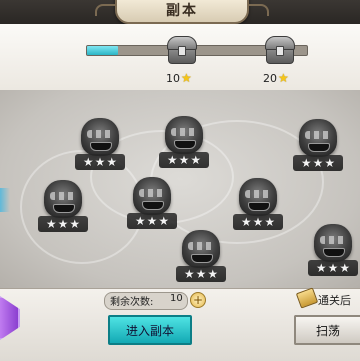 The image size is (360, 361). I want to click on stage-node-6: ★ ★ ★, so click(258, 208).